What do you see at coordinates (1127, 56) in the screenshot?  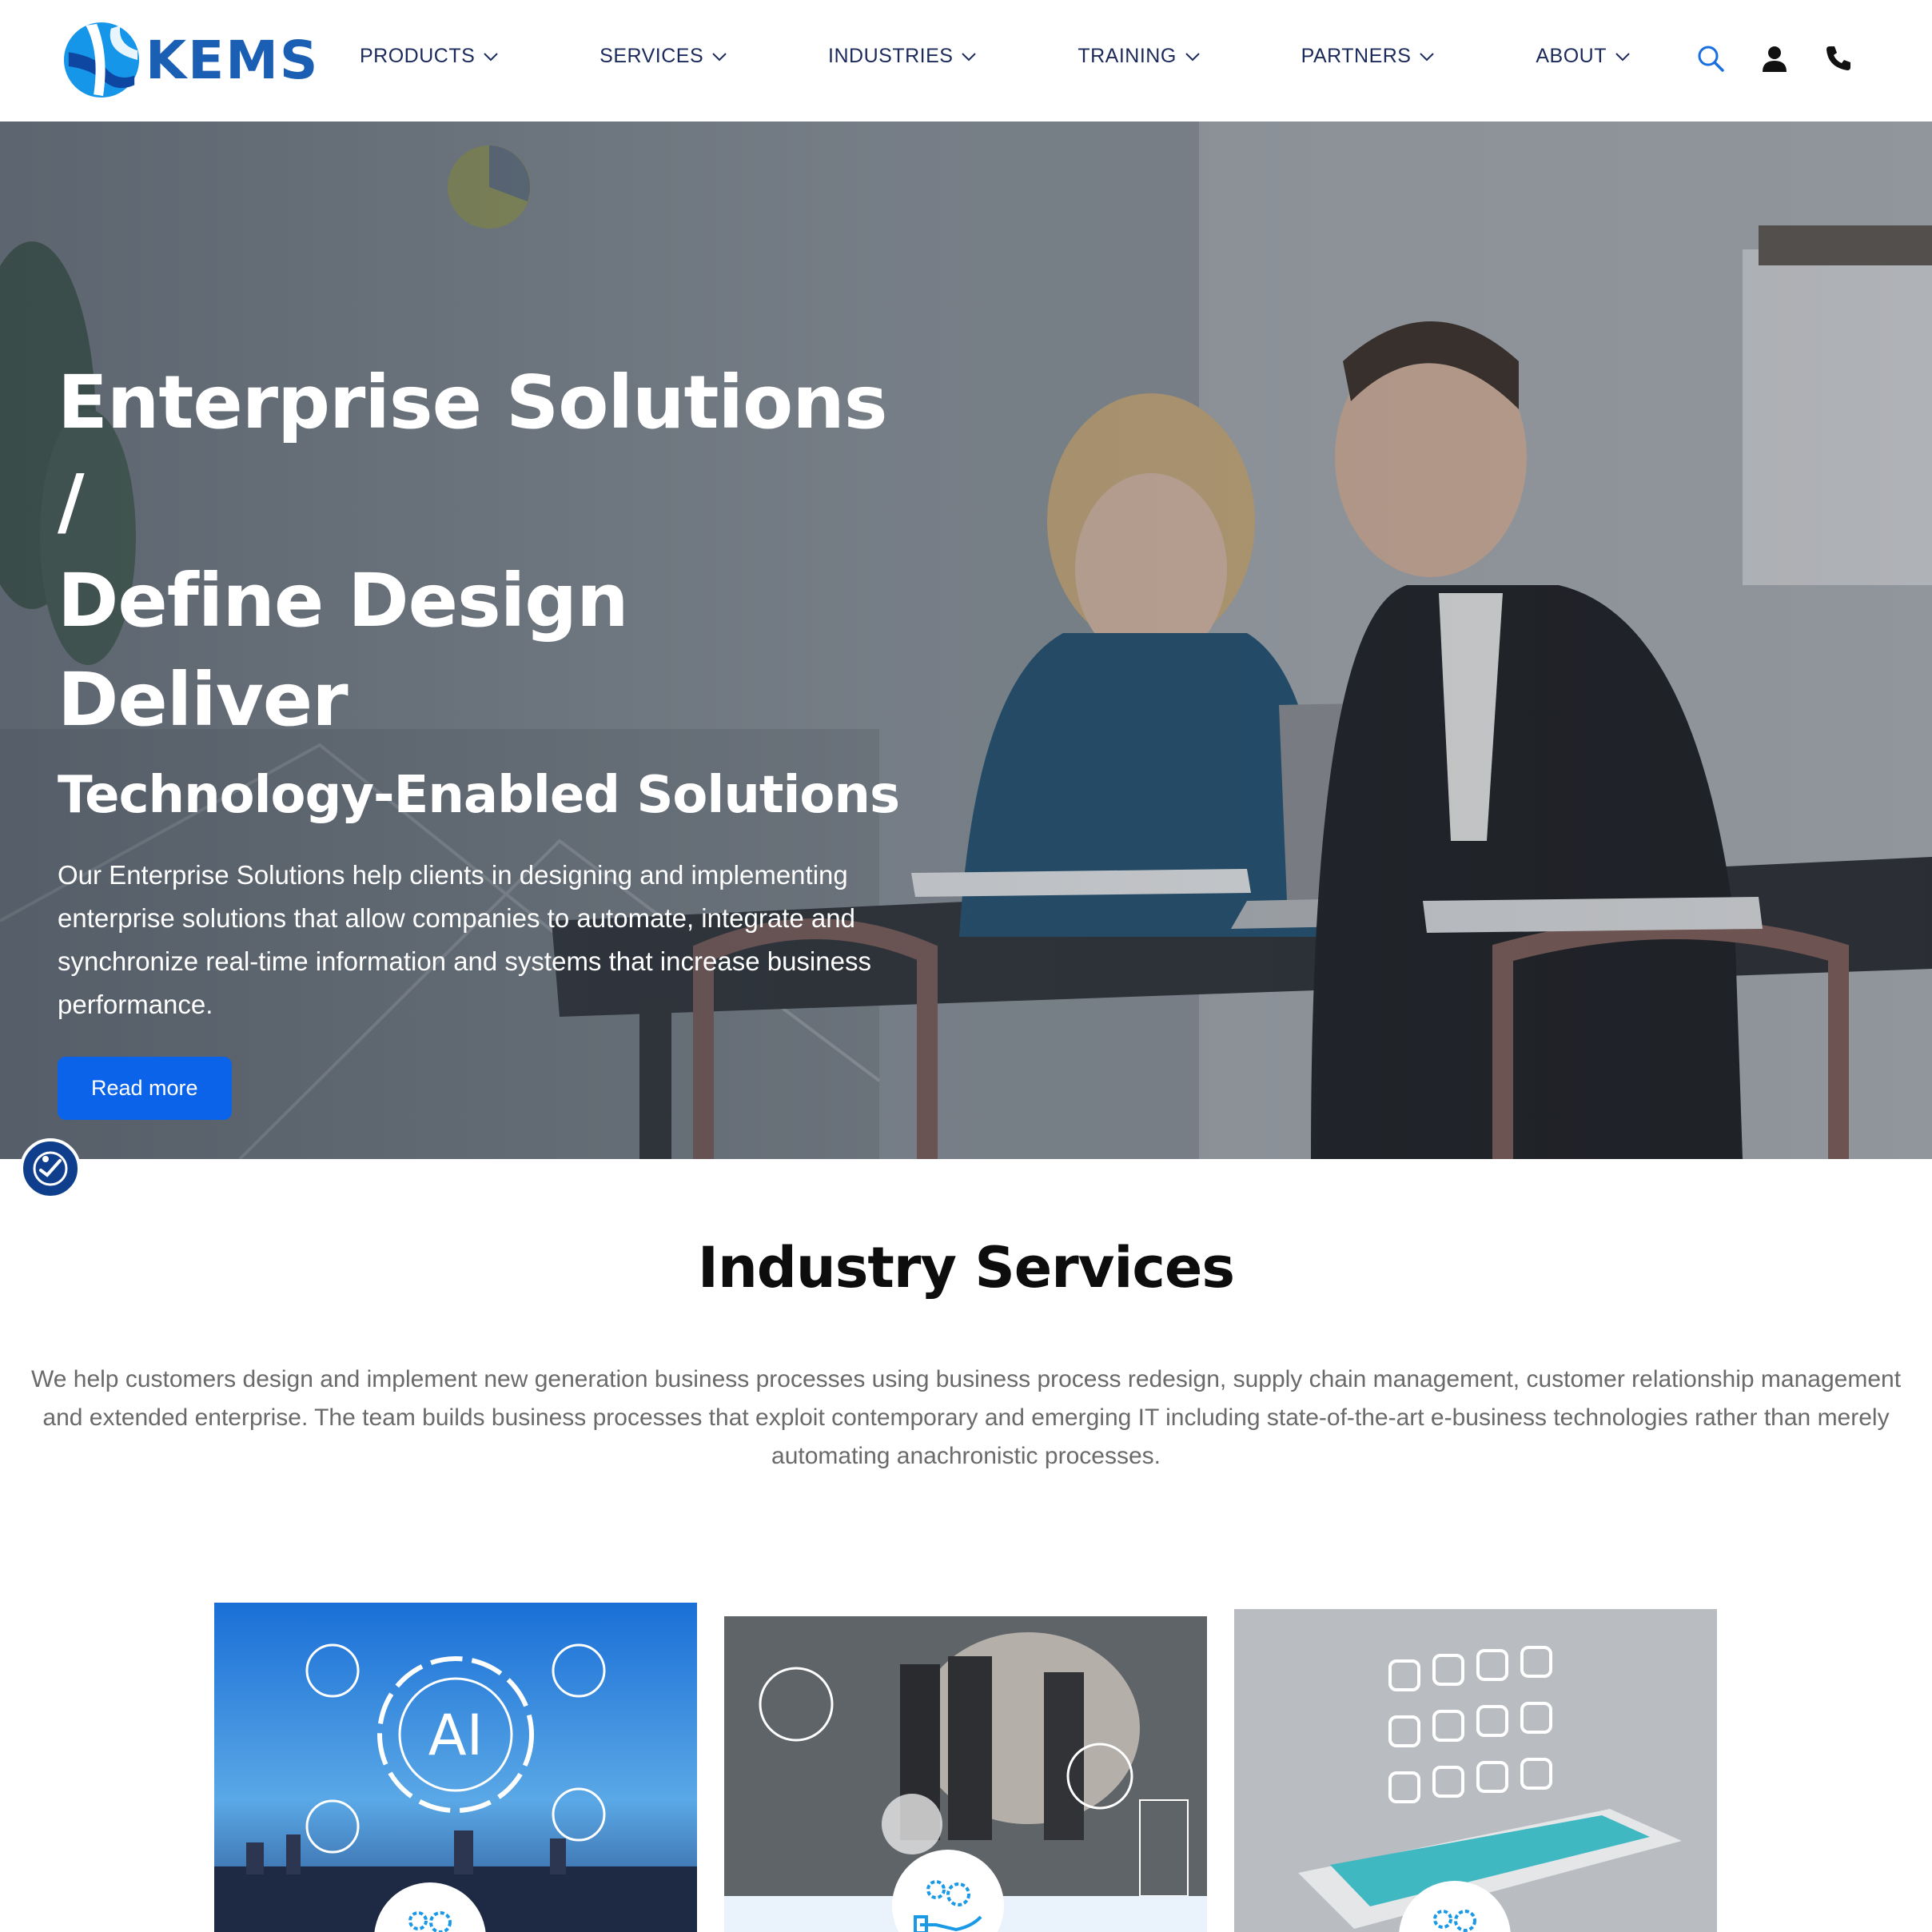 I see `nav-label: TRAINING` at bounding box center [1127, 56].